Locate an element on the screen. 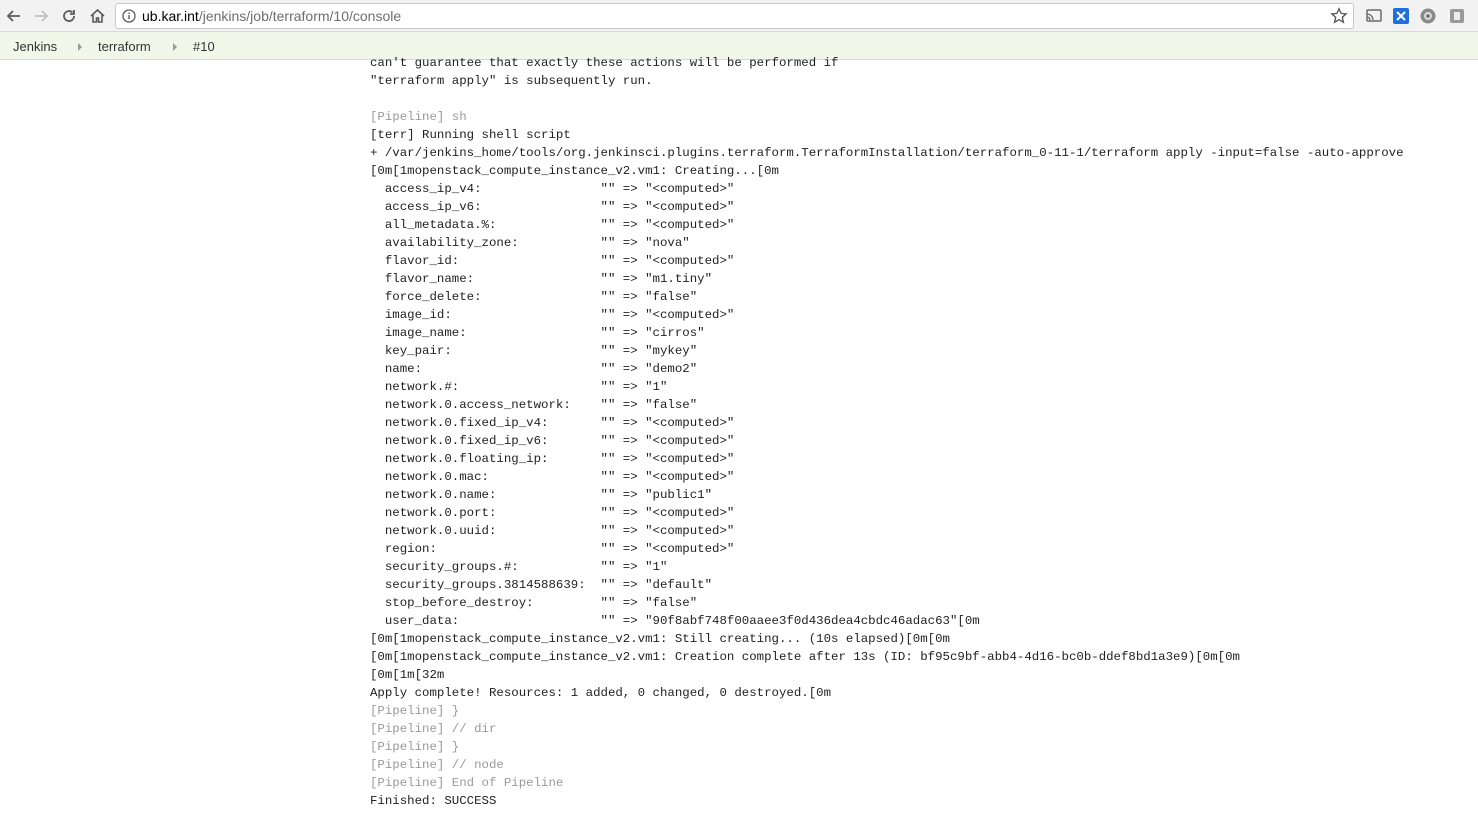 The width and height of the screenshot is (1478, 837). home-button is located at coordinates (97, 16).